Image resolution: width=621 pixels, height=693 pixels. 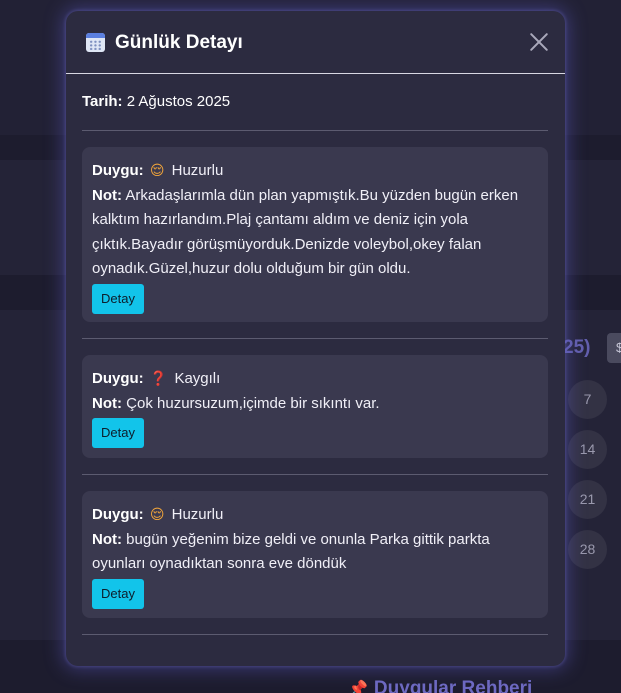 What do you see at coordinates (179, 42) in the screenshot?
I see `modal-title: Günlük Detayı` at bounding box center [179, 42].